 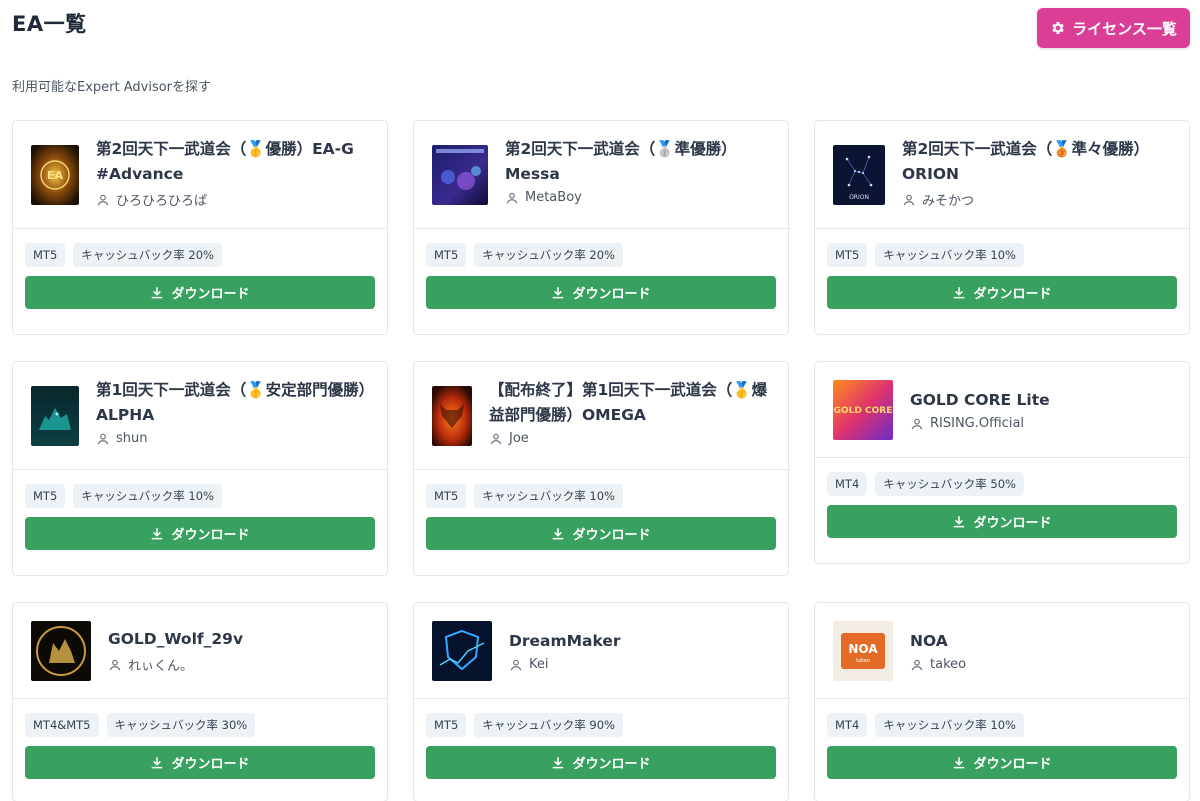 I want to click on ea-author: MetaBoy, so click(x=640, y=197).